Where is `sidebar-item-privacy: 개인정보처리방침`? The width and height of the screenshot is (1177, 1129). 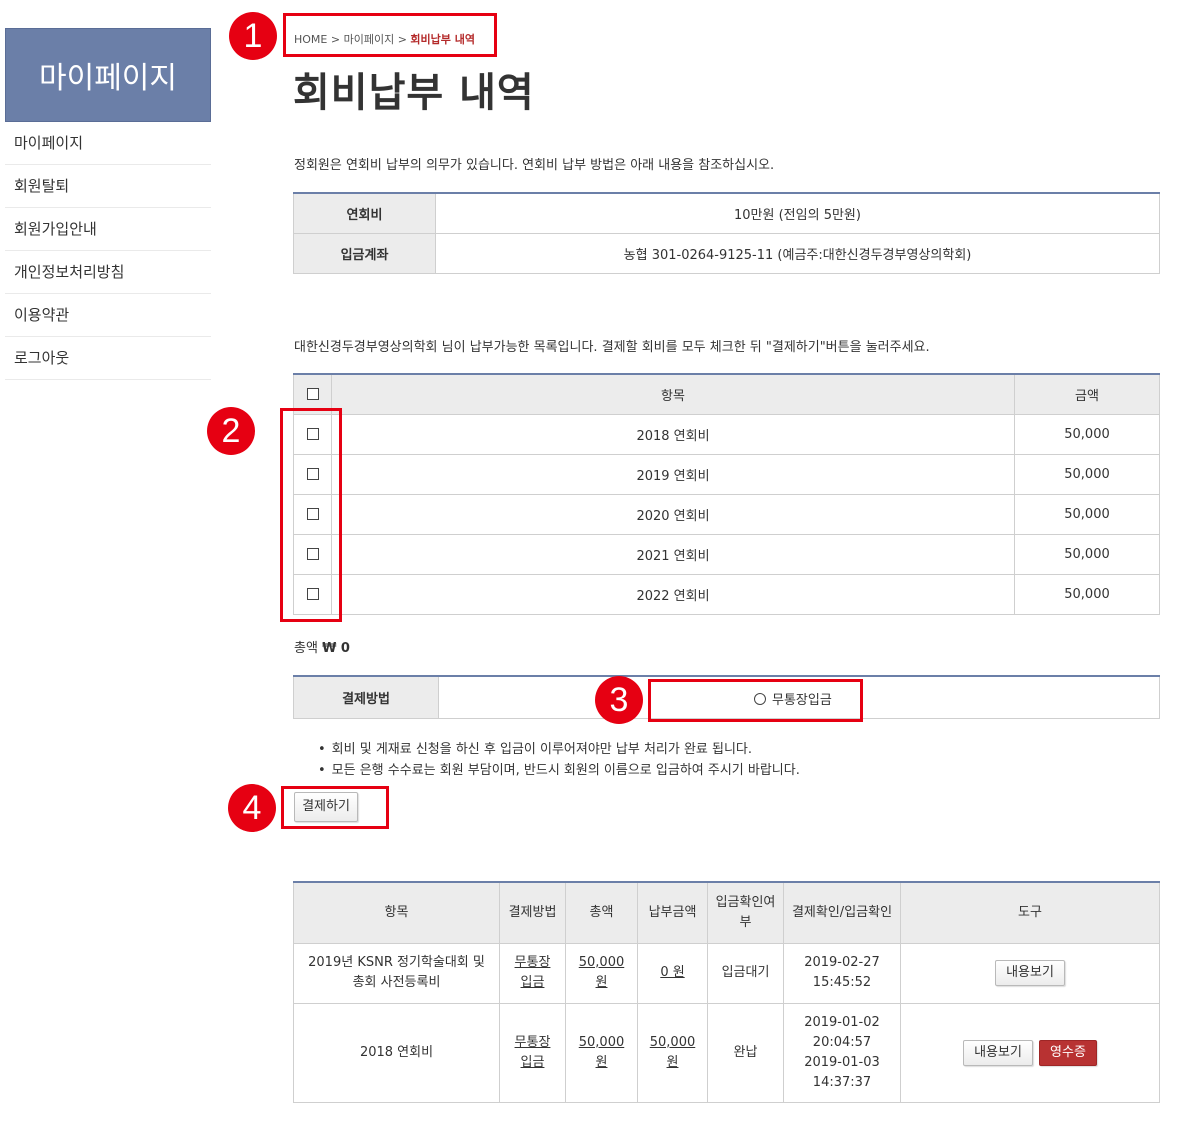
sidebar-item-privacy: 개인정보처리방침 is located at coordinates (108, 272).